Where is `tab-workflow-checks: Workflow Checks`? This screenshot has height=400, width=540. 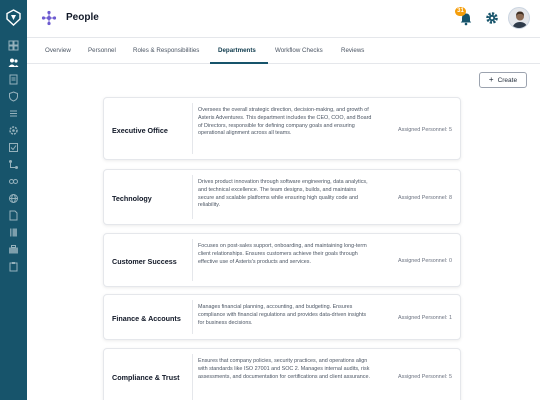 tab-workflow-checks: Workflow Checks is located at coordinates (299, 50).